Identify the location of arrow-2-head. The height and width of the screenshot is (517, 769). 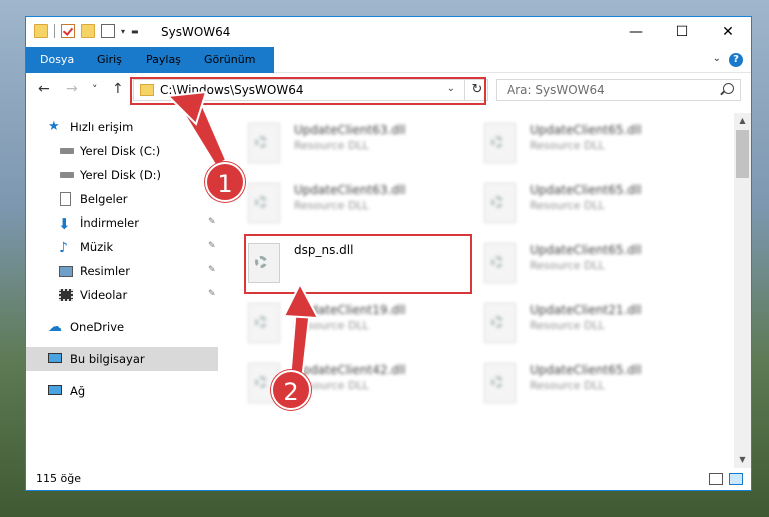
(301, 300).